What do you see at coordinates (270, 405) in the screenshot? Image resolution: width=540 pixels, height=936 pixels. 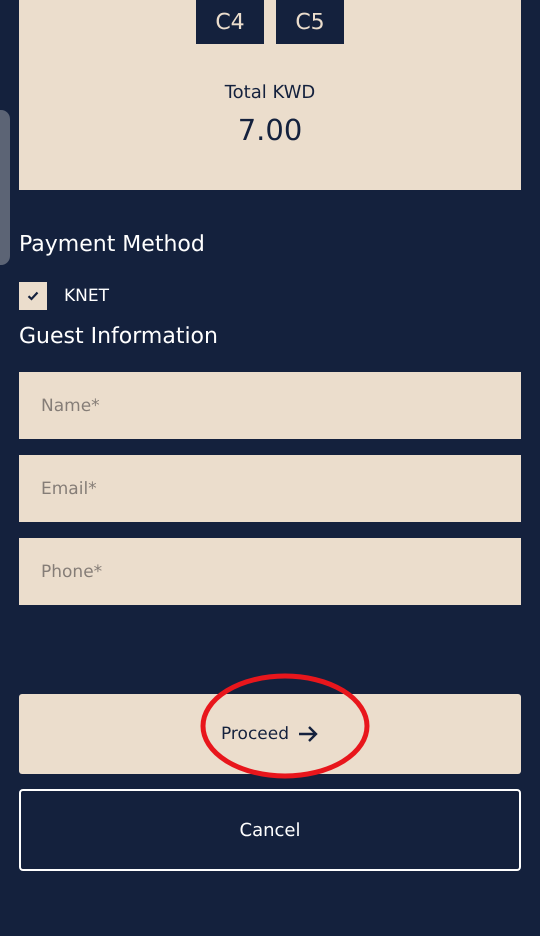 I see `input-field: Name*` at bounding box center [270, 405].